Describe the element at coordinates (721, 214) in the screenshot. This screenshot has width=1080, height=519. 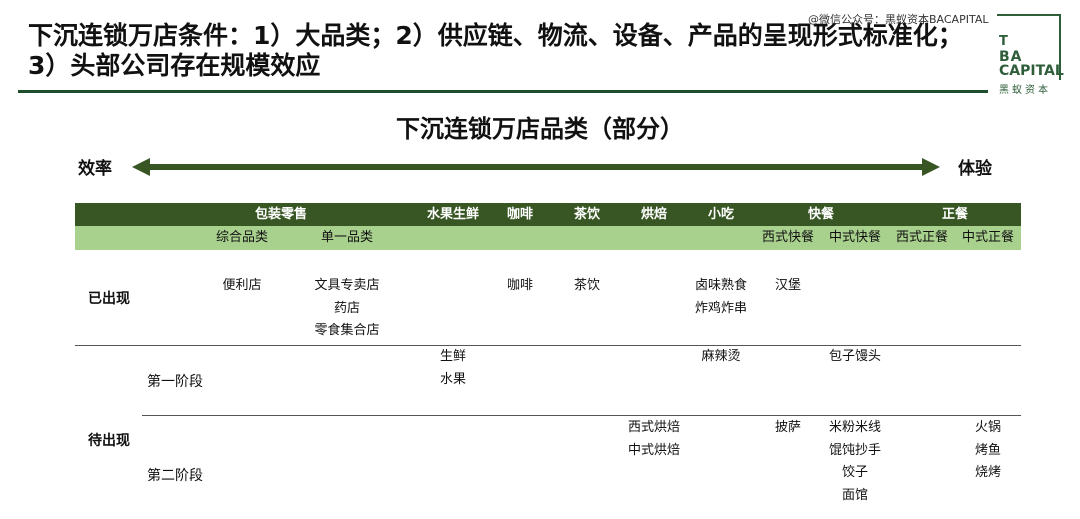
I see `category-snacks: 小吃` at that location.